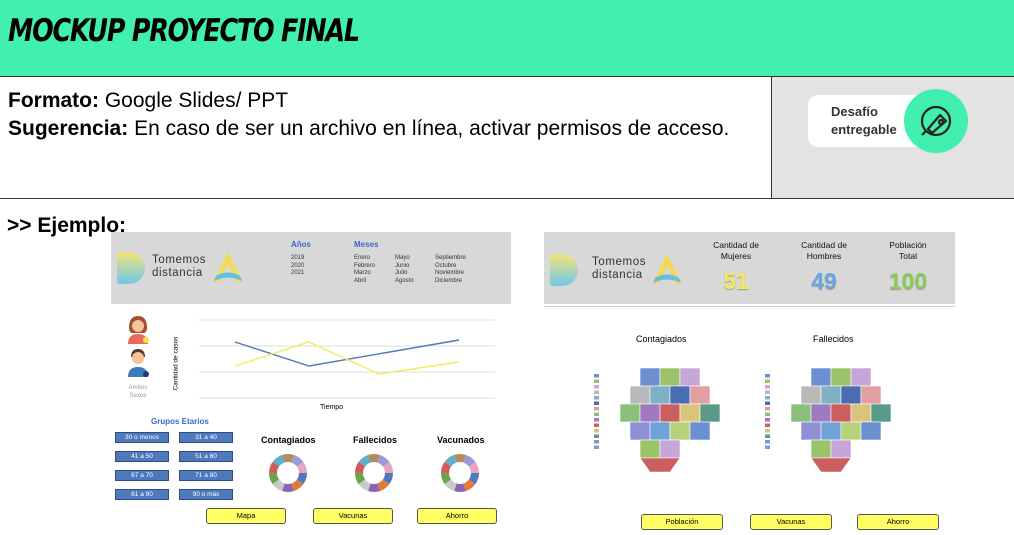  What do you see at coordinates (908, 281) in the screenshot?
I see `total-population-value: 100` at bounding box center [908, 281].